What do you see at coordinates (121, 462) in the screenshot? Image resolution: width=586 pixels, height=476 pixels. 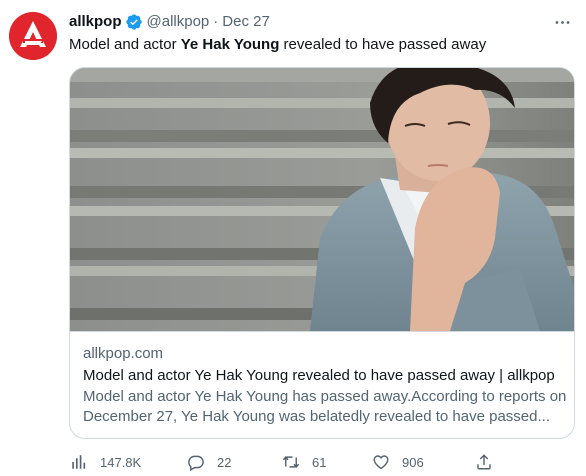 I see `views-count: 147.8K` at bounding box center [121, 462].